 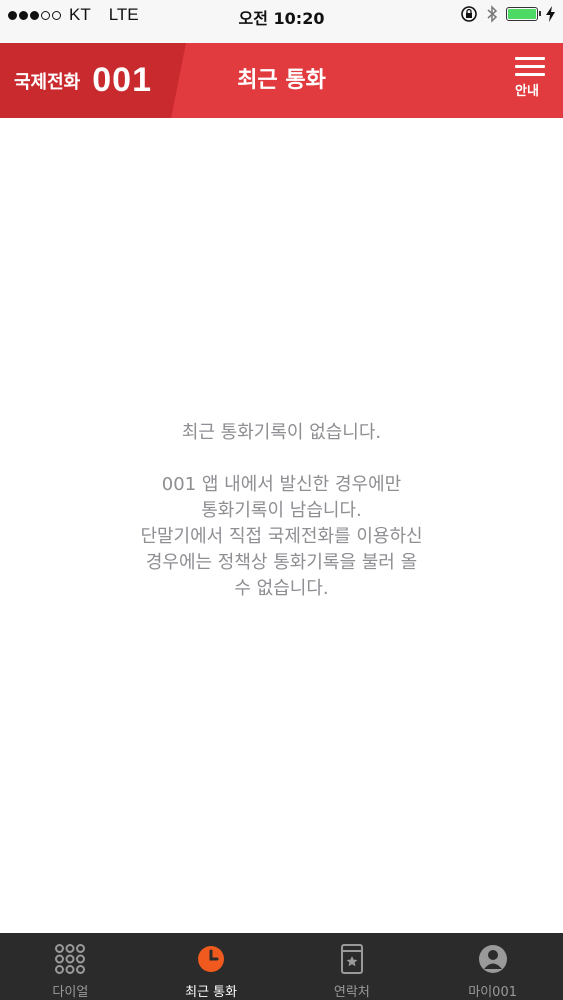 I want to click on charging-bolt-icon, so click(x=550, y=14).